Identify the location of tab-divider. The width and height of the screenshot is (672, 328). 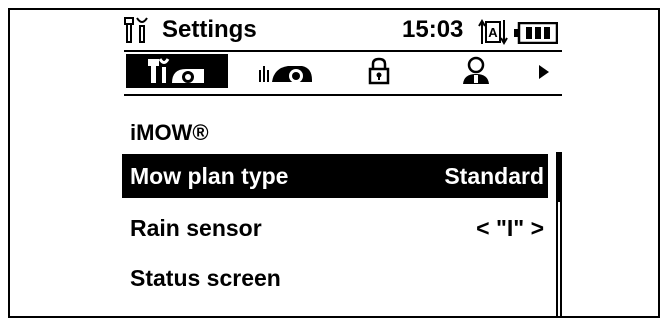
(343, 95).